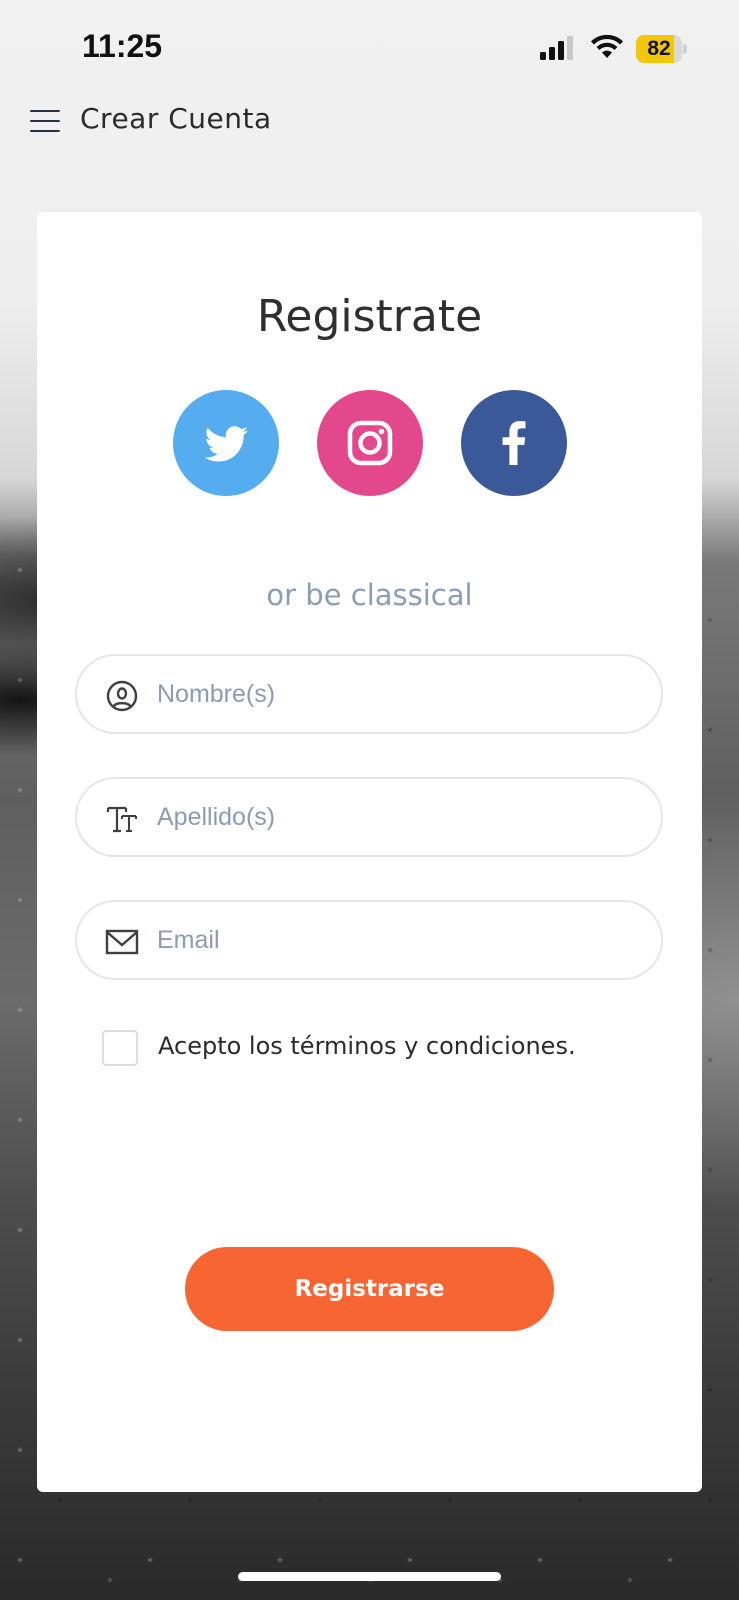  I want to click on email-field, so click(369, 940).